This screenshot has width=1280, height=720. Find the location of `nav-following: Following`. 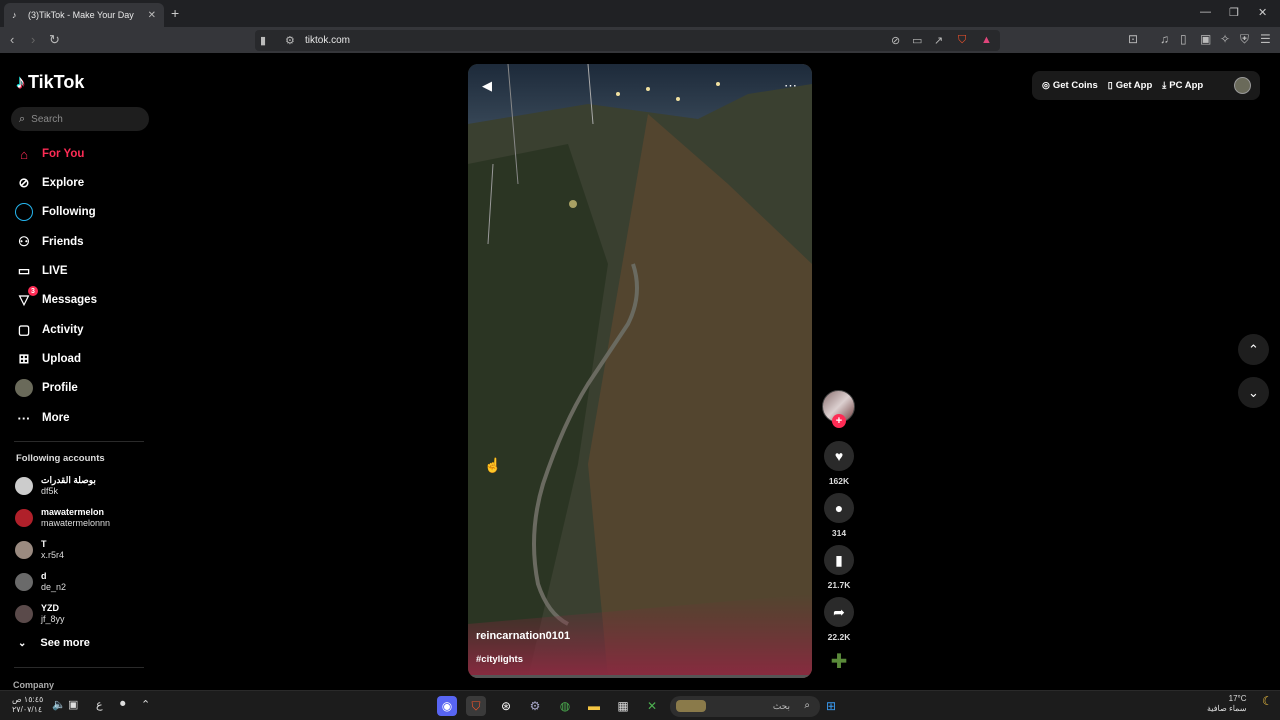

nav-following: Following is located at coordinates (55, 212).